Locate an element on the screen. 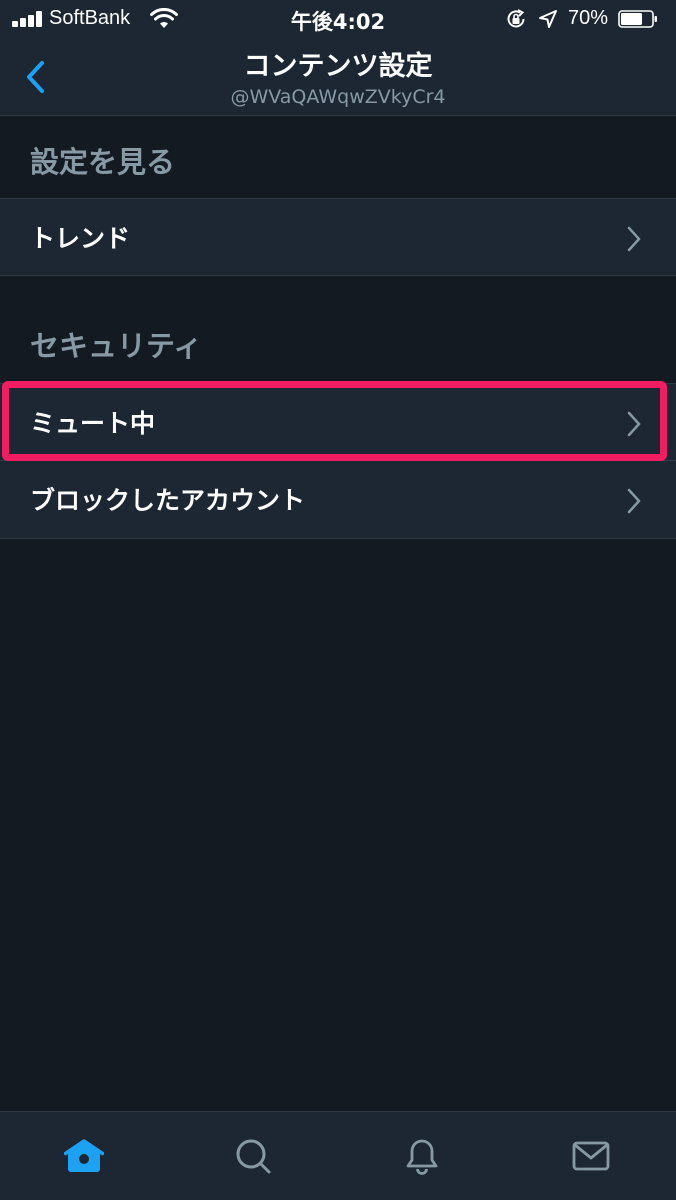 The height and width of the screenshot is (1200, 676). location-arrow-icon is located at coordinates (548, 19).